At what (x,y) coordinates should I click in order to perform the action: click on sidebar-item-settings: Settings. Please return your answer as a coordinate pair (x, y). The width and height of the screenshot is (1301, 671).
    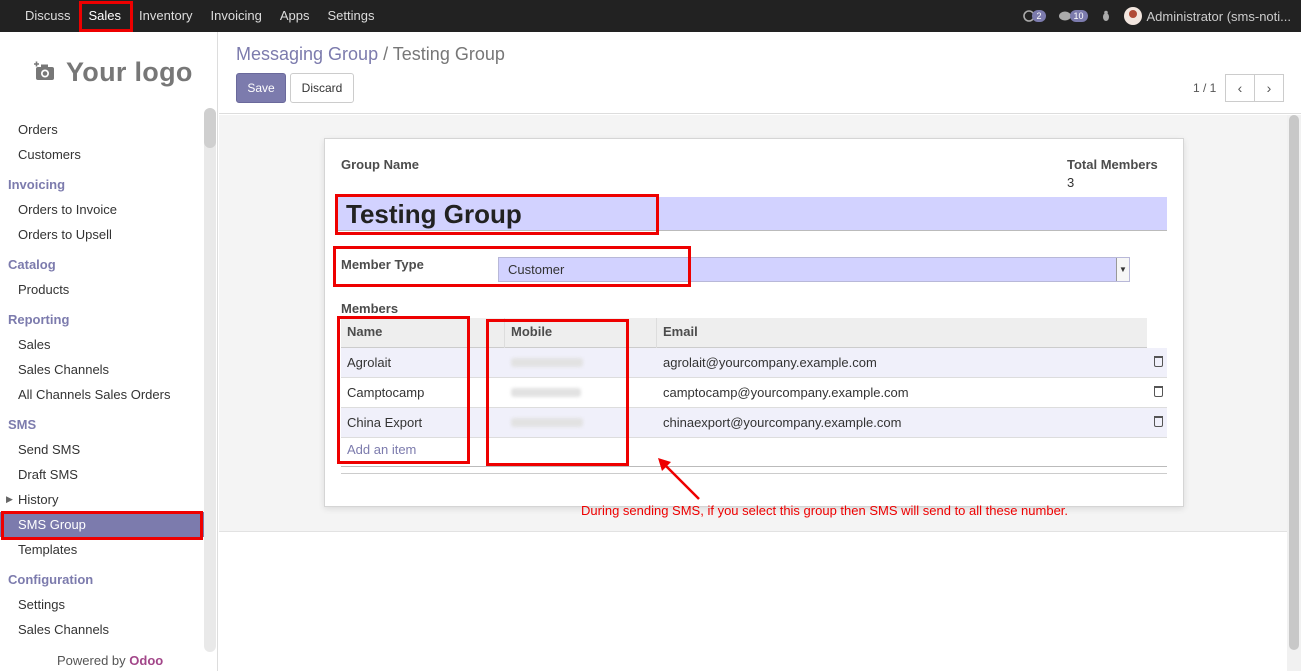
    Looking at the image, I should click on (102, 604).